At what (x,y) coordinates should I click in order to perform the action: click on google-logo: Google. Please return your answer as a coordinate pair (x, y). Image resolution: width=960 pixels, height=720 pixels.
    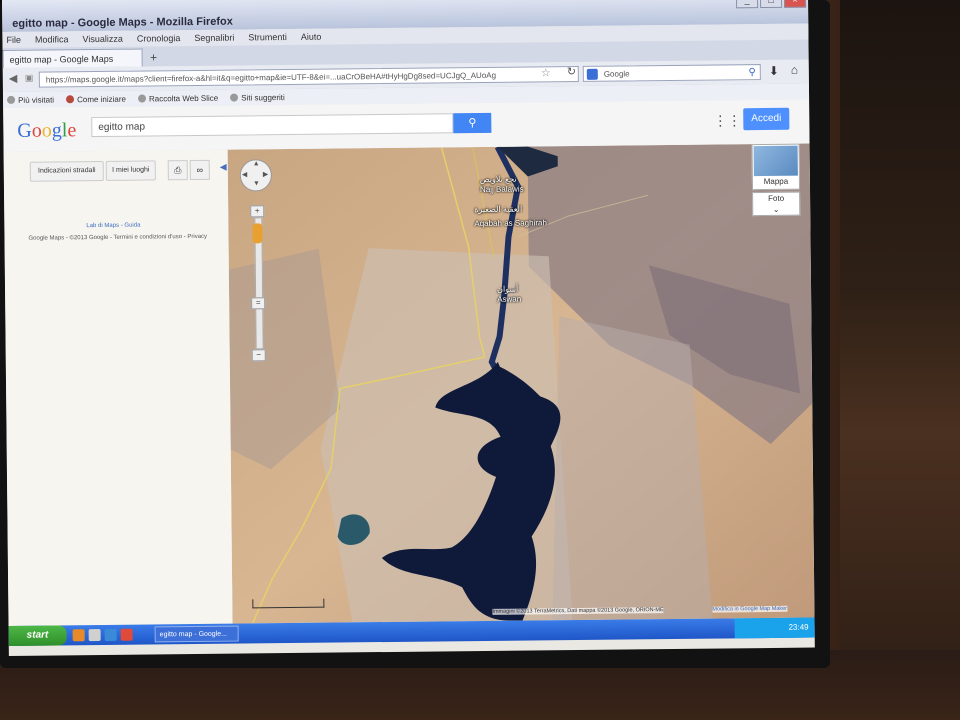
    Looking at the image, I should click on (46, 131).